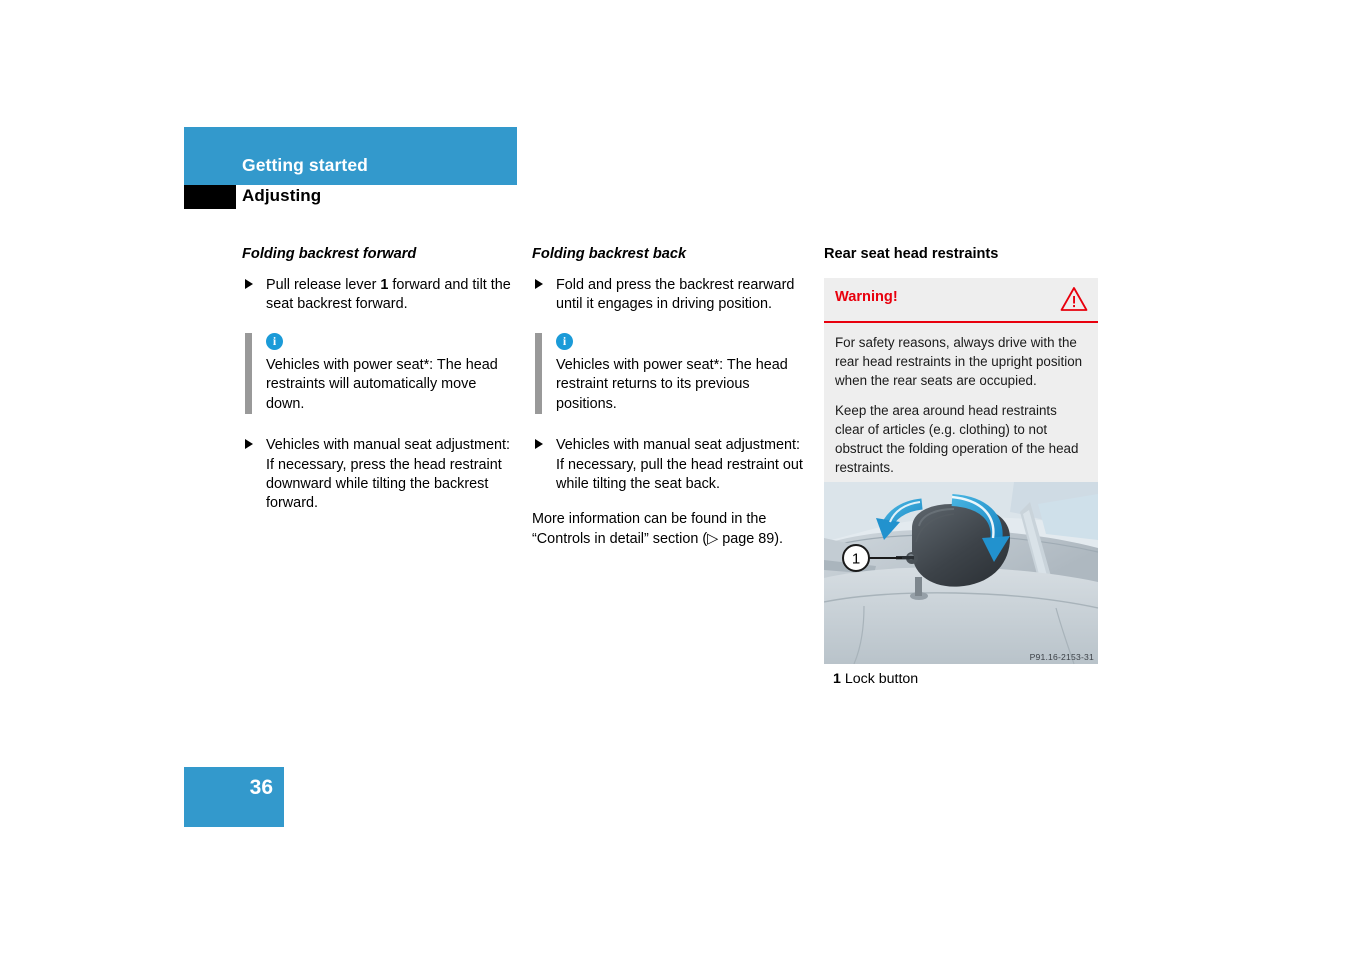 Image resolution: width=1351 pixels, height=954 pixels. Describe the element at coordinates (282, 195) in the screenshot. I see `section-title: Adjusting` at that location.